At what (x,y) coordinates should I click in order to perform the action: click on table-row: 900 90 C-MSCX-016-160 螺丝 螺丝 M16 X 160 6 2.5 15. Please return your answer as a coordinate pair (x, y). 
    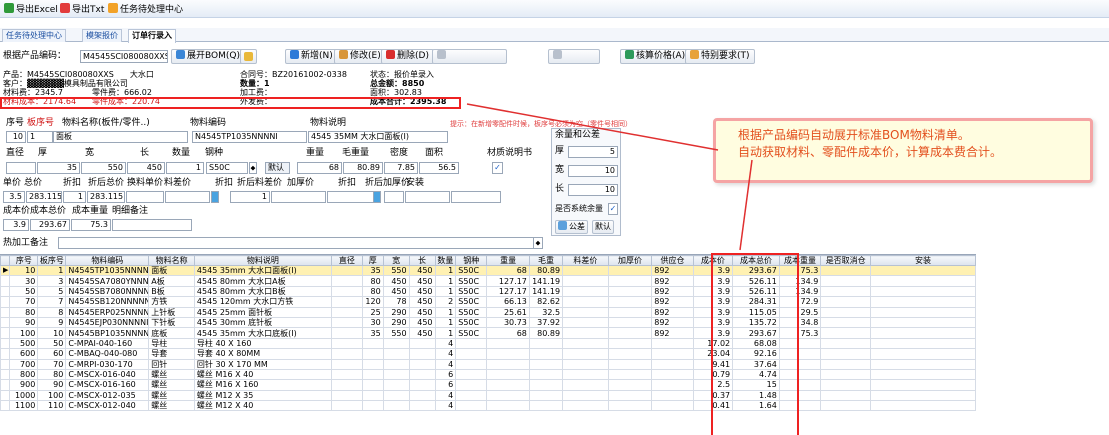
    Looking at the image, I should click on (488, 385).